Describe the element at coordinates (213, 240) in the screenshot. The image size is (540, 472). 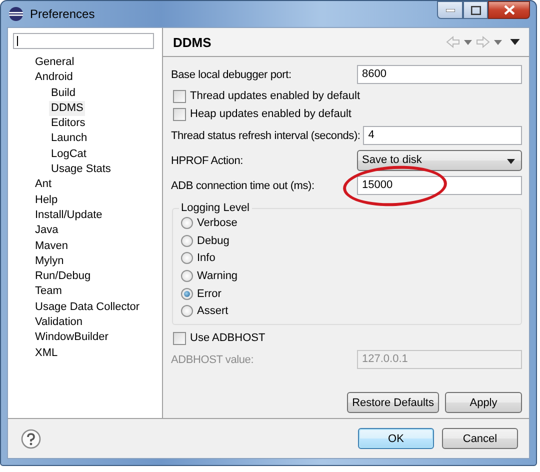
I see `radio-label: Debug` at that location.